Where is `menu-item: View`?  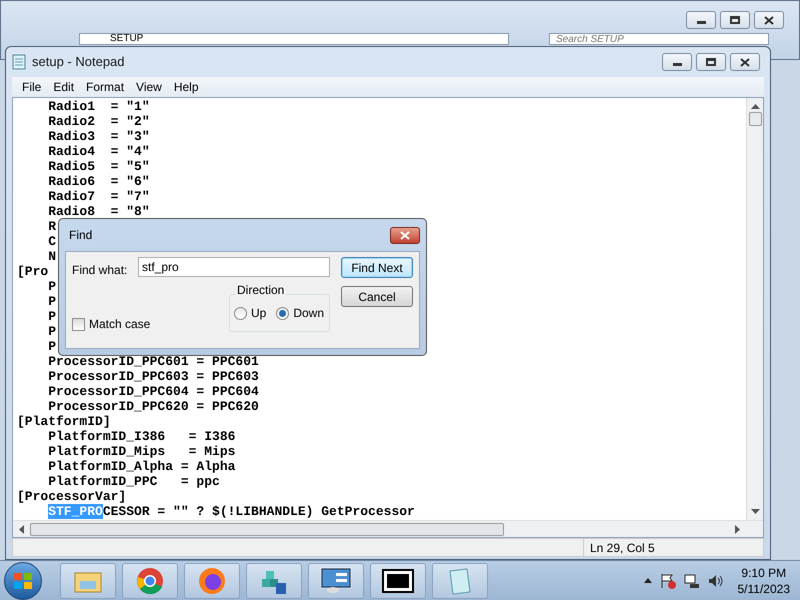 menu-item: View is located at coordinates (149, 87).